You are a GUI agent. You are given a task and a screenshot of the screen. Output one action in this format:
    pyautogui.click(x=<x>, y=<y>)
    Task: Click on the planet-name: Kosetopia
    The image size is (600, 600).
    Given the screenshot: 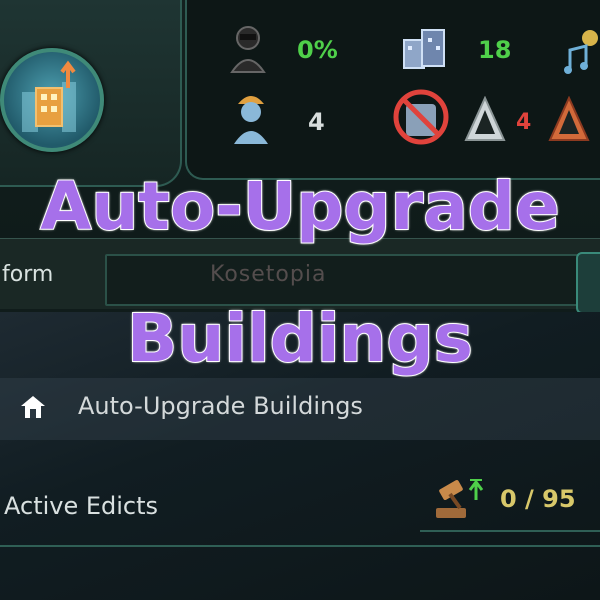 What is the action you would take?
    pyautogui.click(x=268, y=274)
    